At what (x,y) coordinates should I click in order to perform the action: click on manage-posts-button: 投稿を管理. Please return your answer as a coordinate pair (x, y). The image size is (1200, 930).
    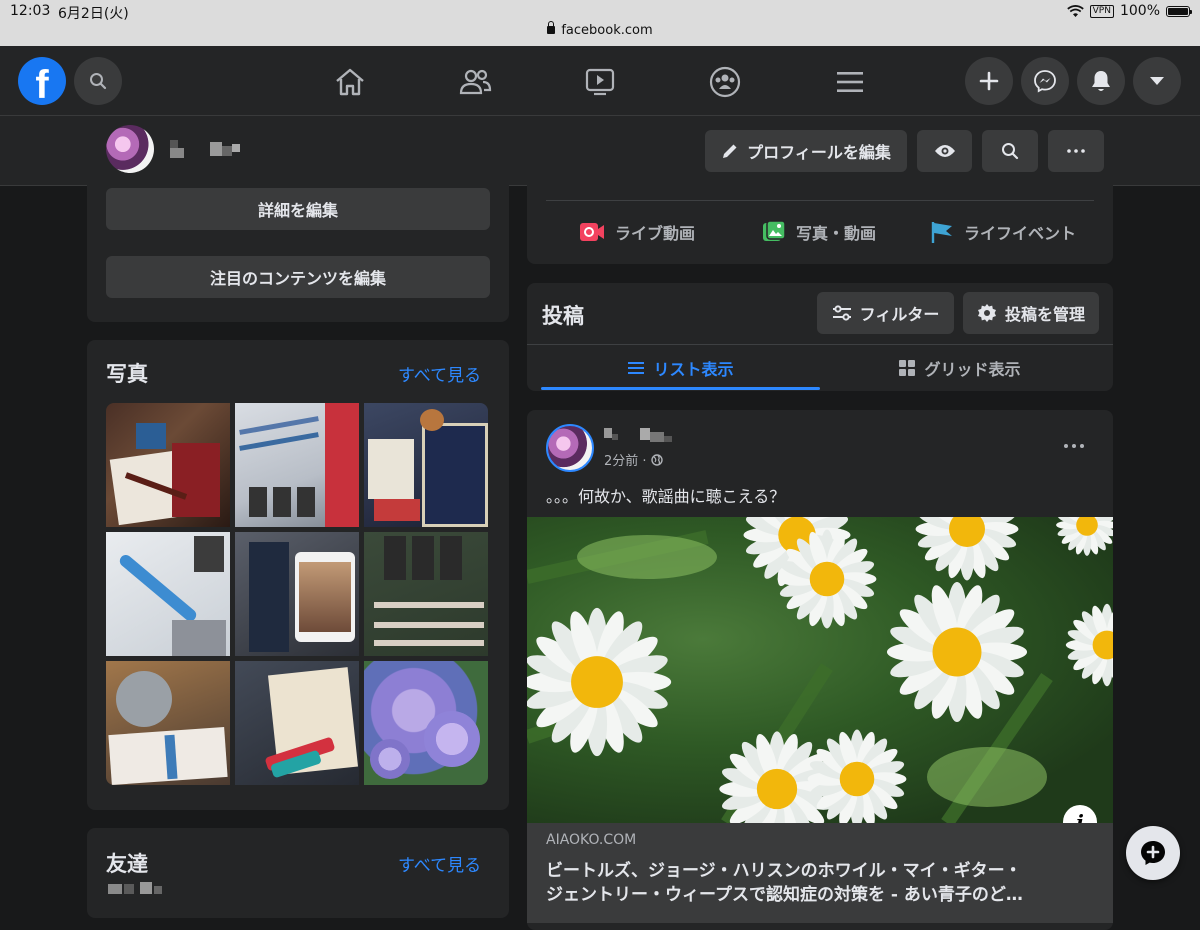
    Looking at the image, I should click on (1031, 313).